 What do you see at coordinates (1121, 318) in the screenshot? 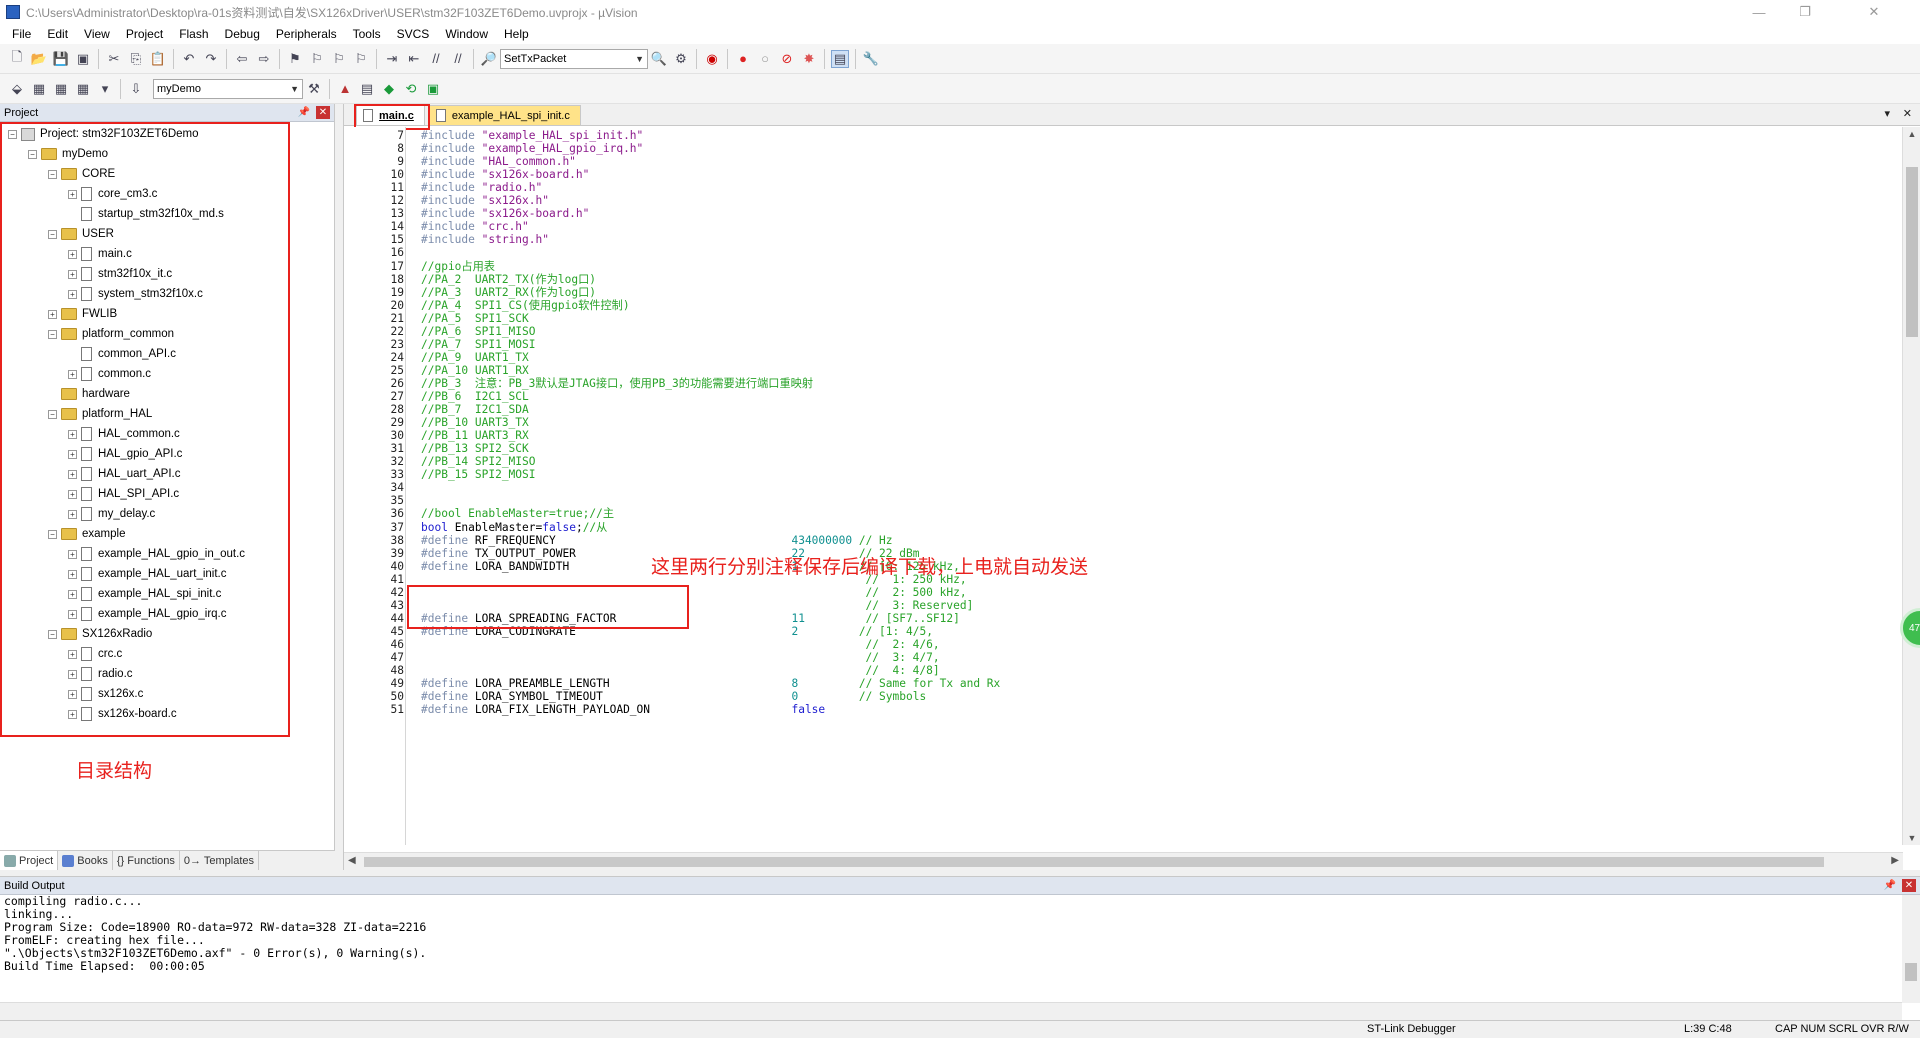
I see `code-line: 21 //PA_5 SPI1_SCK` at bounding box center [1121, 318].